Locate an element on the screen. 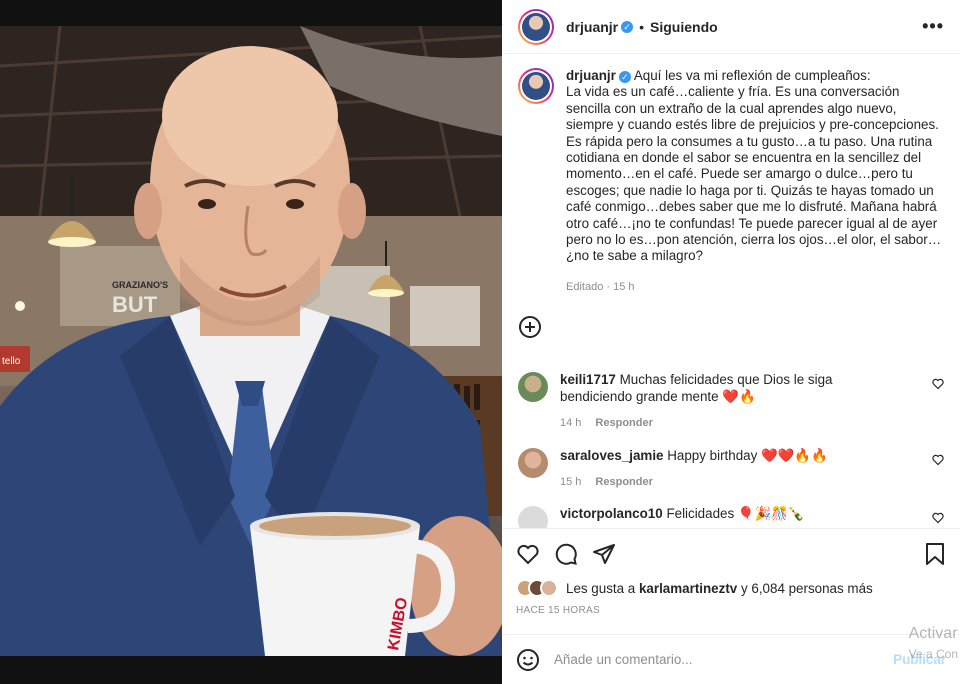 This screenshot has width=960, height=684. commenter-username: keili1717 is located at coordinates (588, 379).